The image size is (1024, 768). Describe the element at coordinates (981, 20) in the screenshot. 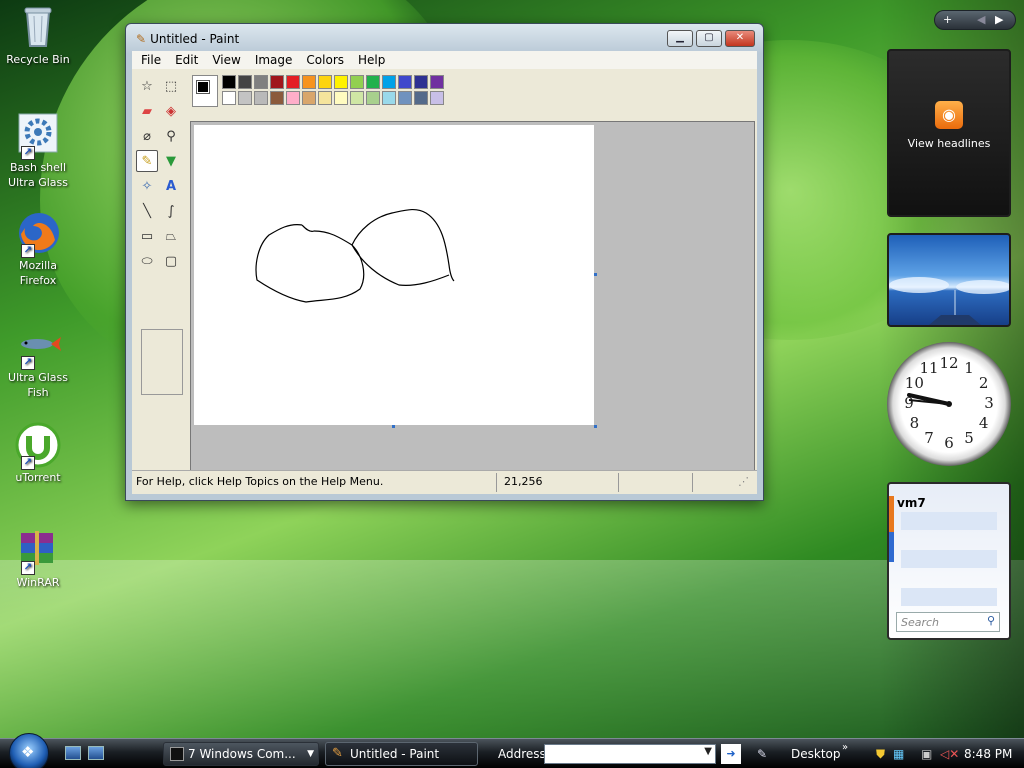

I see `prev-gadget-icon: ◀` at that location.